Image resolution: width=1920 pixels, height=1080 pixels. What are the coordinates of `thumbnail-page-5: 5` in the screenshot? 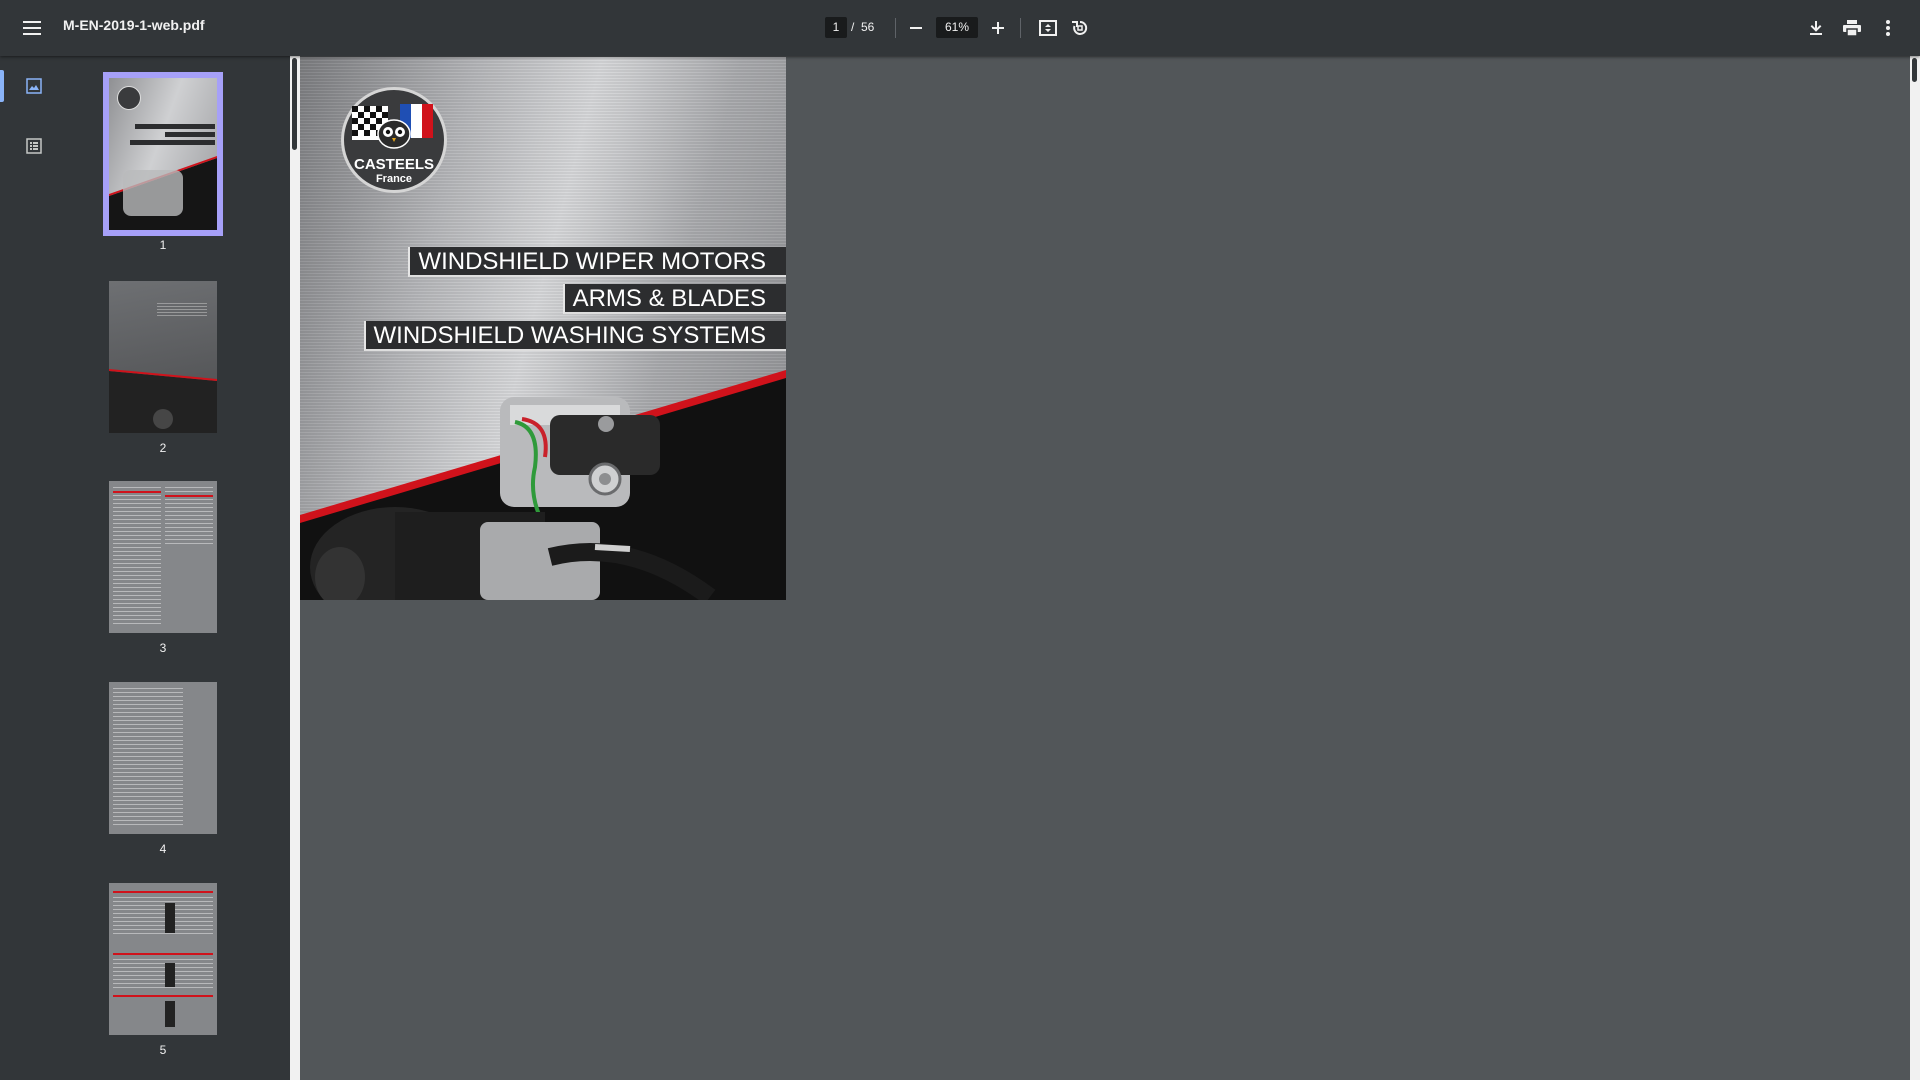 It's located at (163, 970).